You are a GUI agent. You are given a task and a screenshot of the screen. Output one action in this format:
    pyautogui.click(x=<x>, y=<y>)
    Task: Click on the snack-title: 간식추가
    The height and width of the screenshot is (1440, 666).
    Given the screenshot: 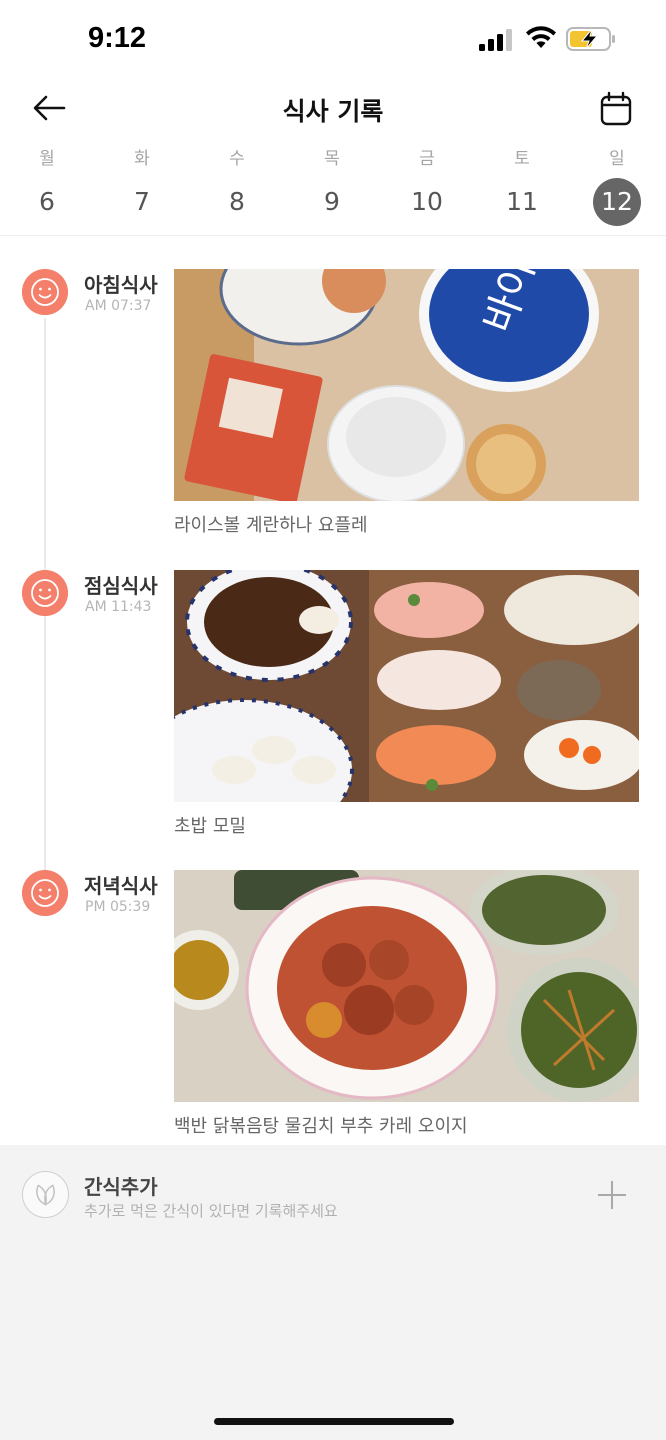 What is the action you would take?
    pyautogui.click(x=121, y=1187)
    